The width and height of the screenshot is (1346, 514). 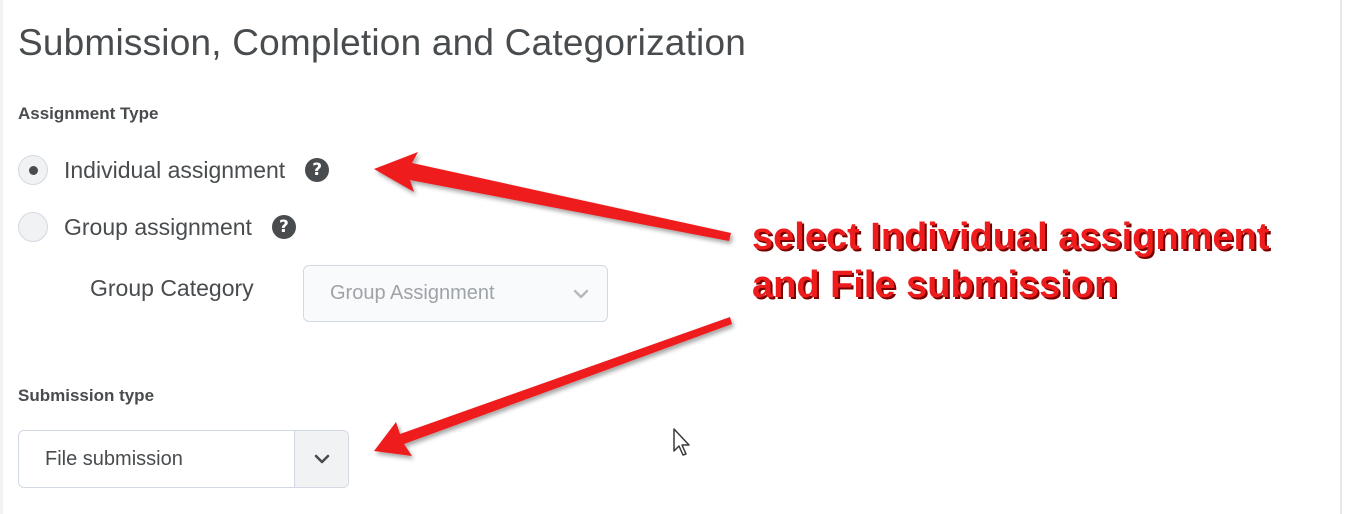 What do you see at coordinates (552, 196) in the screenshot?
I see `arrow-to-individual-assignment` at bounding box center [552, 196].